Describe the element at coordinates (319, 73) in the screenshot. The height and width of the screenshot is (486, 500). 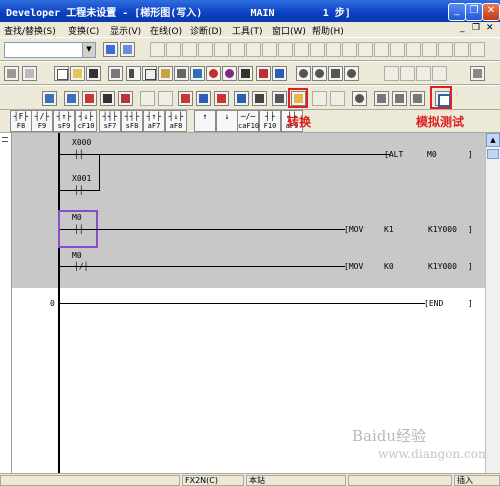
I see `zoom-icon` at that location.